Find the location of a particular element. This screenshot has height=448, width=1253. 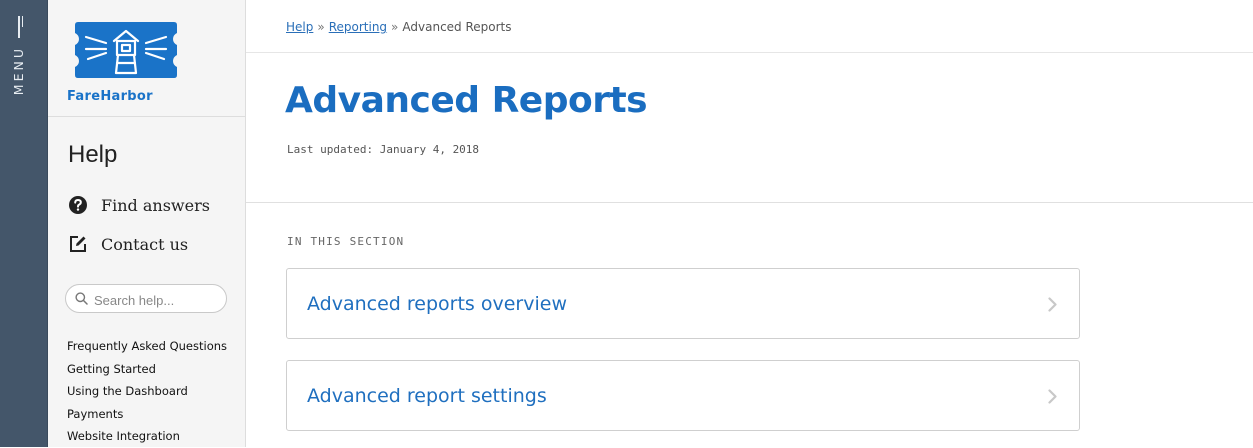

category-link: Payments is located at coordinates (147, 414).